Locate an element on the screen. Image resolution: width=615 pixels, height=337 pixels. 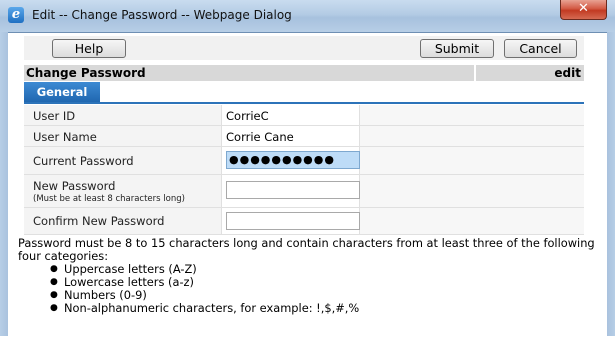
tab-general: General is located at coordinates (62, 92).